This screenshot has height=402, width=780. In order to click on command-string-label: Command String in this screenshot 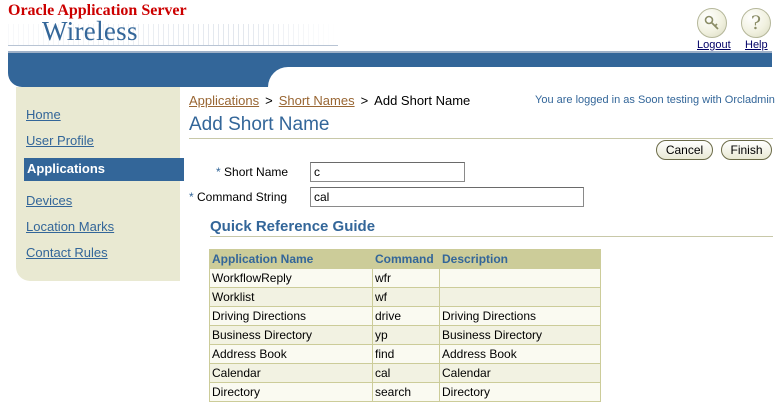, I will do `click(242, 197)`.